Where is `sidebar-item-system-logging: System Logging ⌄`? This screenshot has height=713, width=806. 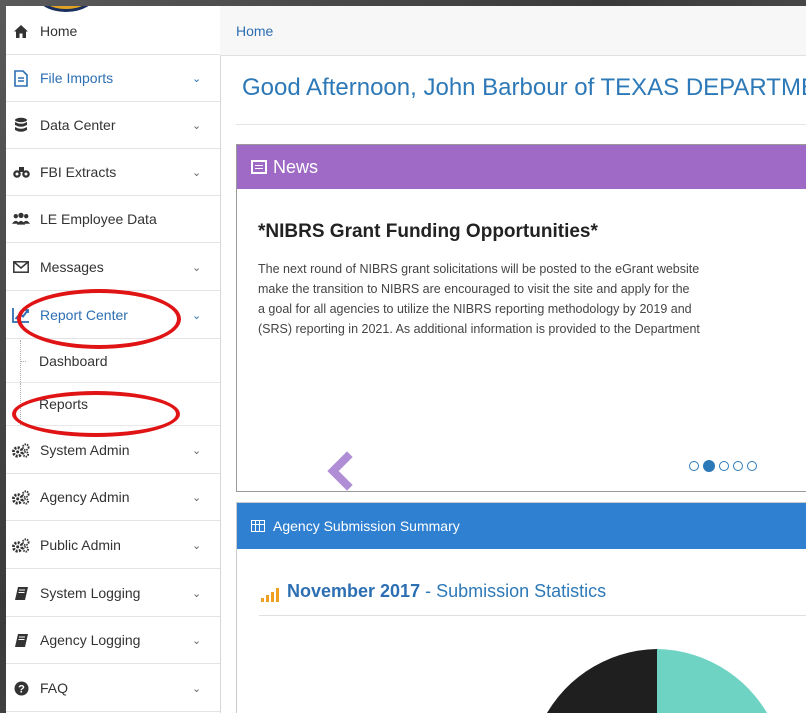
sidebar-item-system-logging: System Logging ⌄ is located at coordinates (113, 593).